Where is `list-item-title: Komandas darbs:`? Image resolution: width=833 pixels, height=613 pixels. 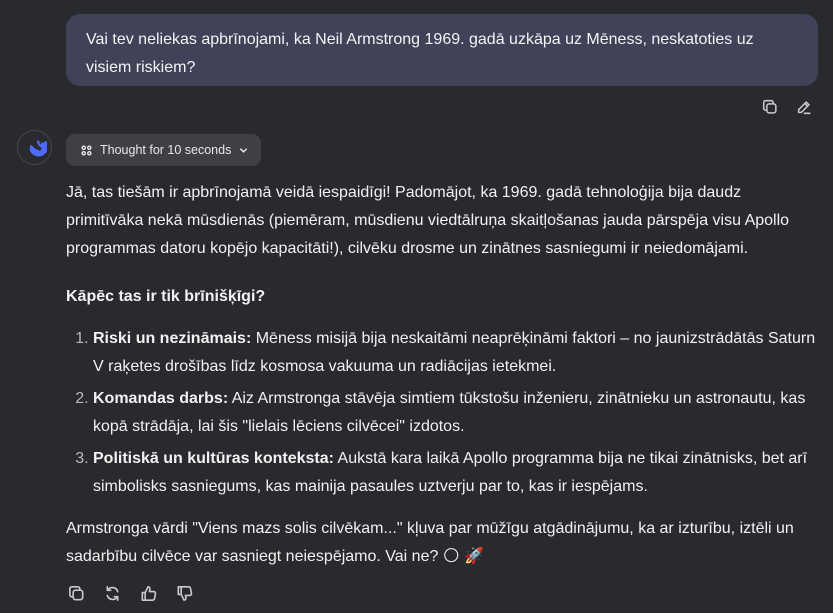 list-item-title: Komandas darbs: is located at coordinates (161, 398).